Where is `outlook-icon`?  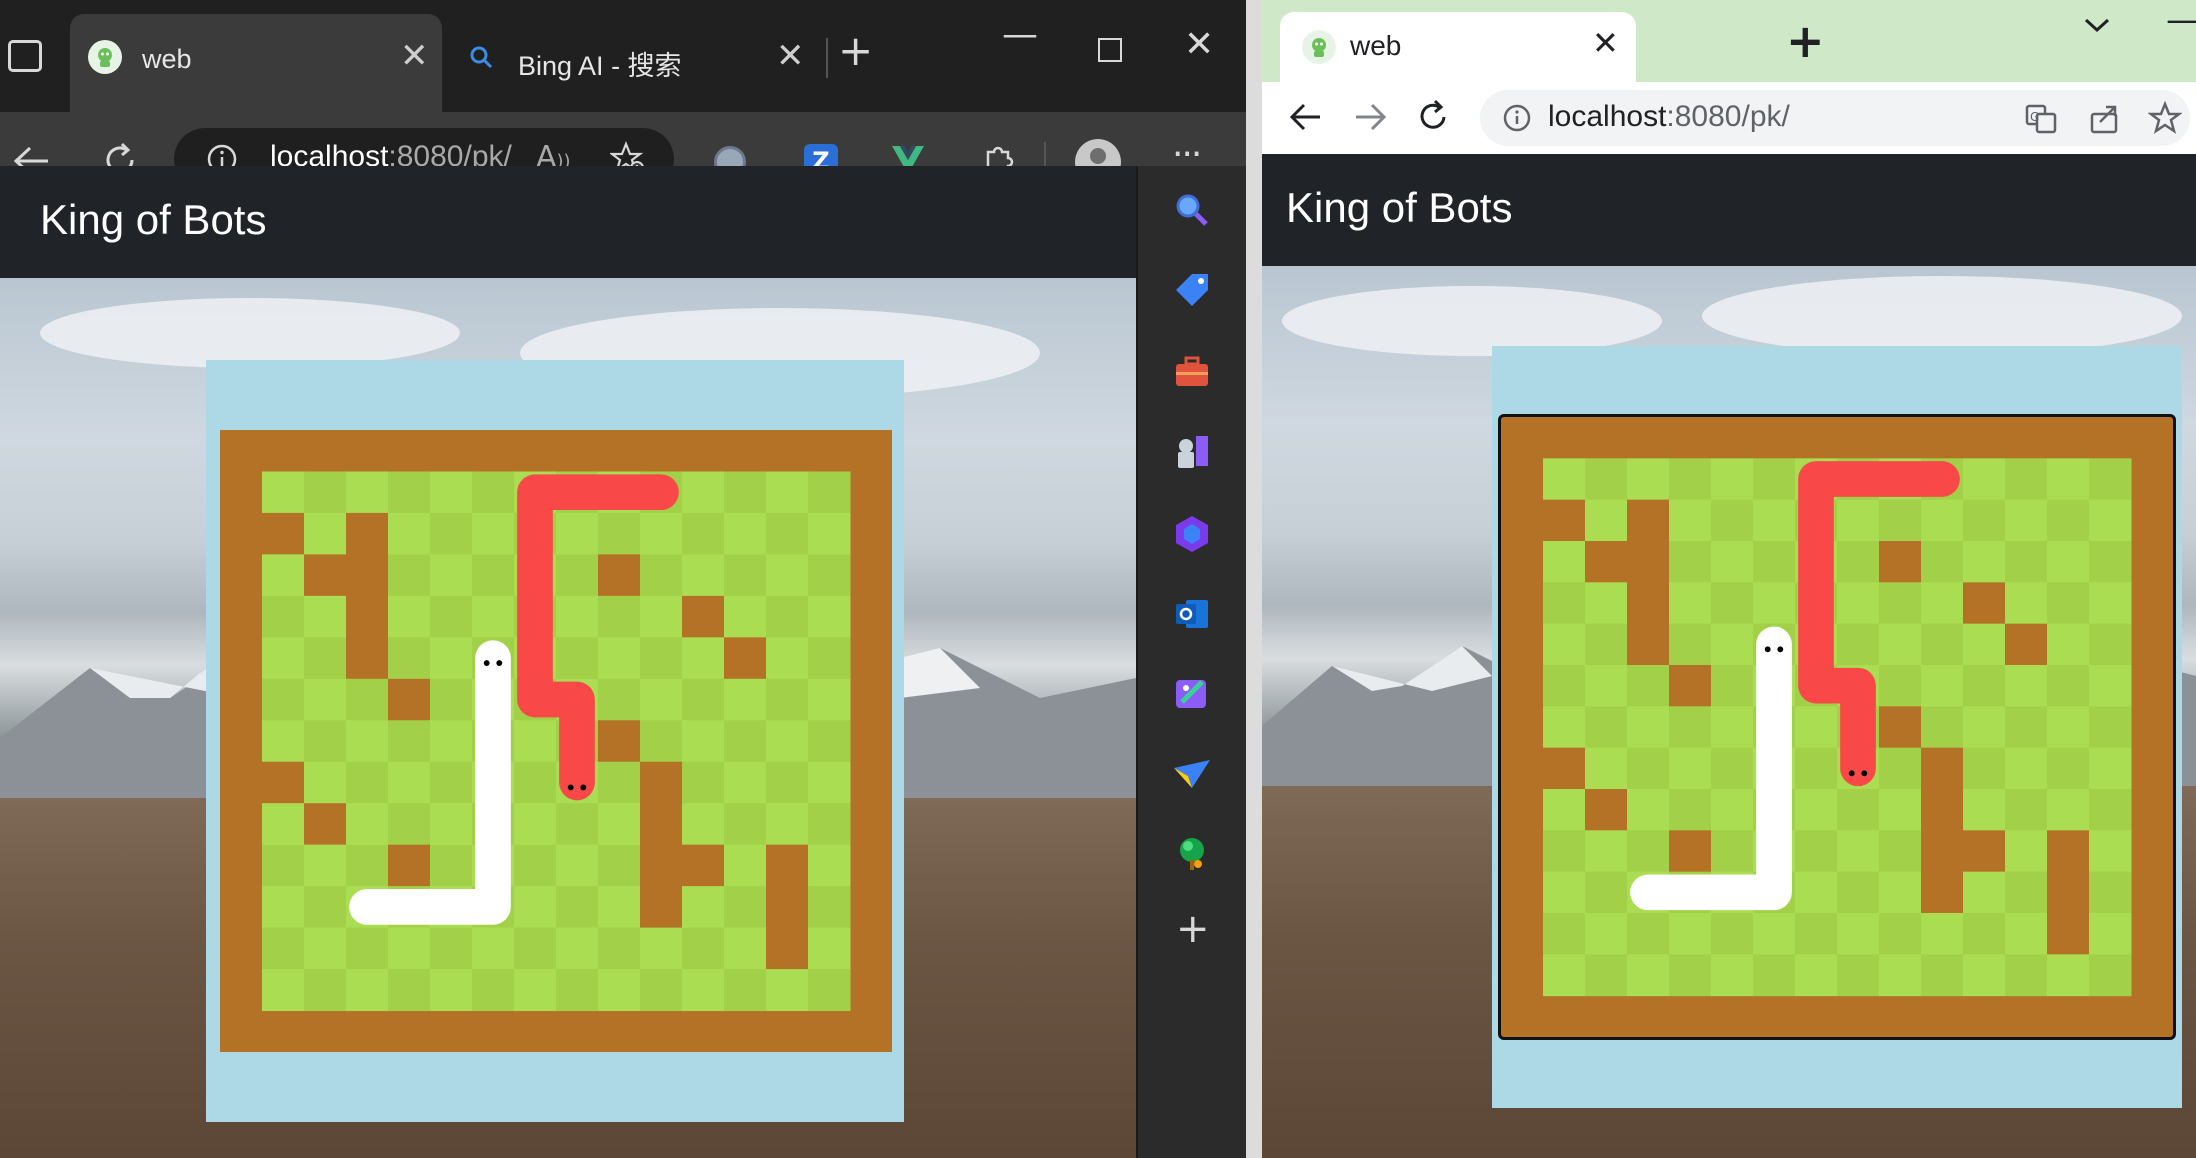
outlook-icon is located at coordinates (1192, 614).